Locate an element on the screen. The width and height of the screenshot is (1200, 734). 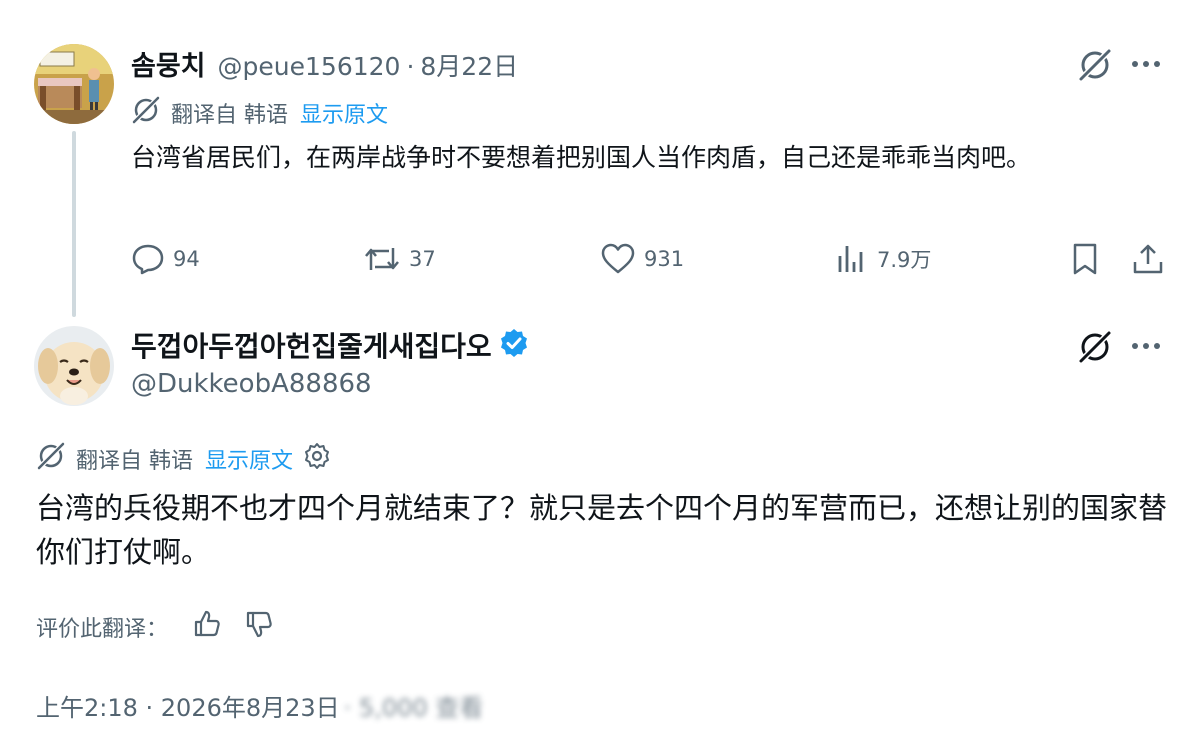
tweet-metadata: 上午2:18 · 2026年8月23日 · 5,000 查看 is located at coordinates (259, 705).